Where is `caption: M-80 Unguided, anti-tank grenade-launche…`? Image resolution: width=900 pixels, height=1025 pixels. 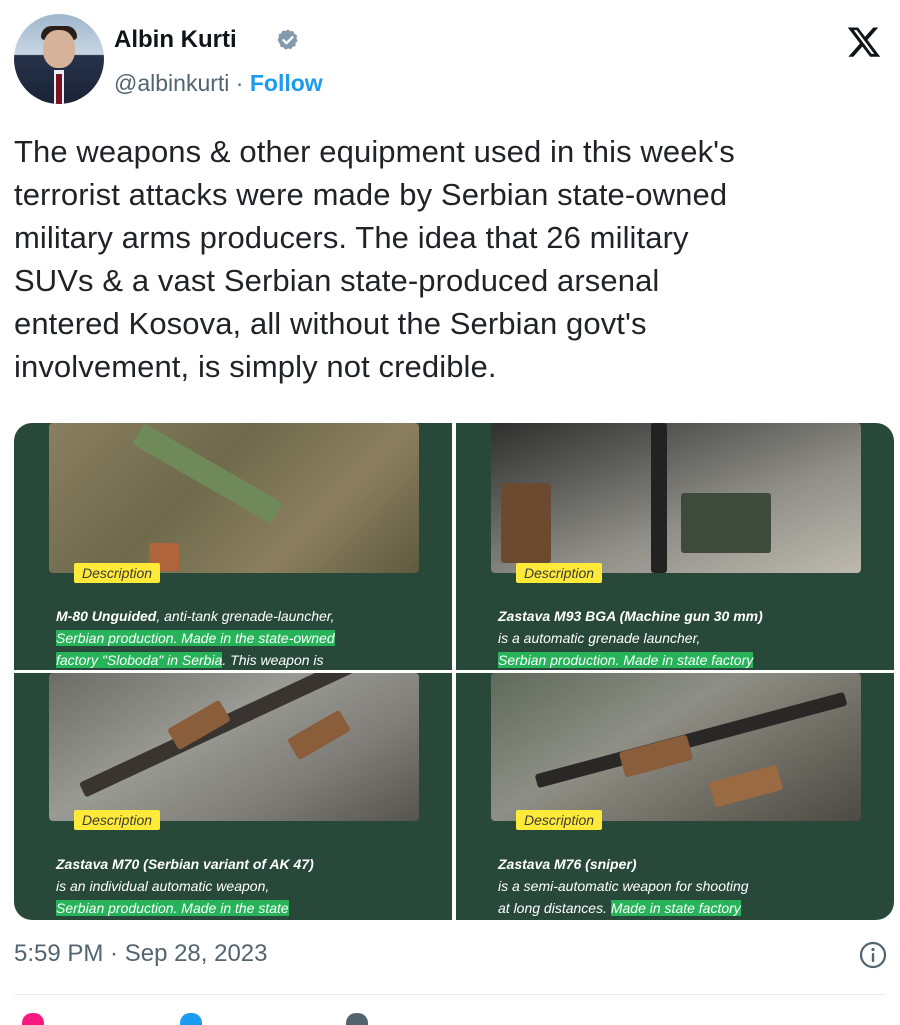
caption: M-80 Unguided, anti-tank grenade-launche… is located at coordinates (241, 637).